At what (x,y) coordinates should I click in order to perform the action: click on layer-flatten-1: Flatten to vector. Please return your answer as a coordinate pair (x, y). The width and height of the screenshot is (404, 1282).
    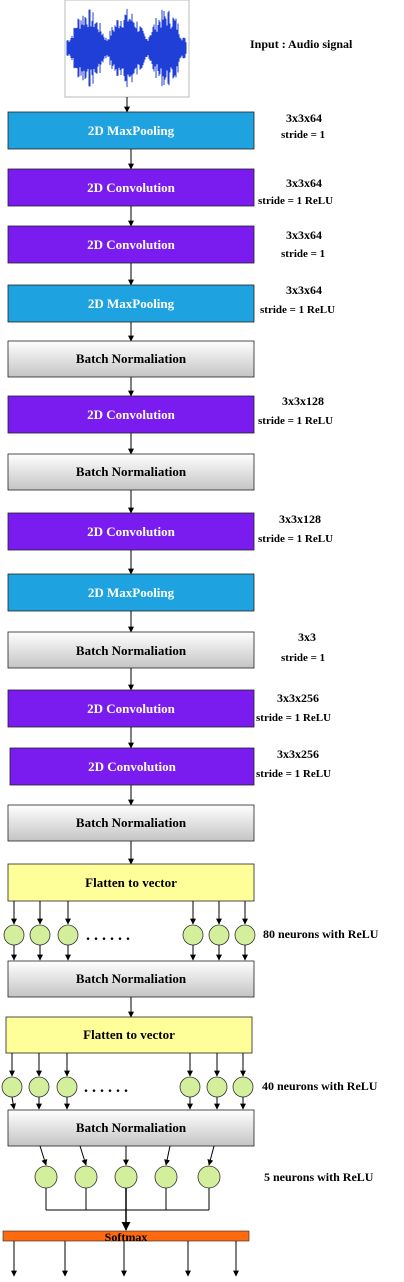
    Looking at the image, I should click on (131, 882).